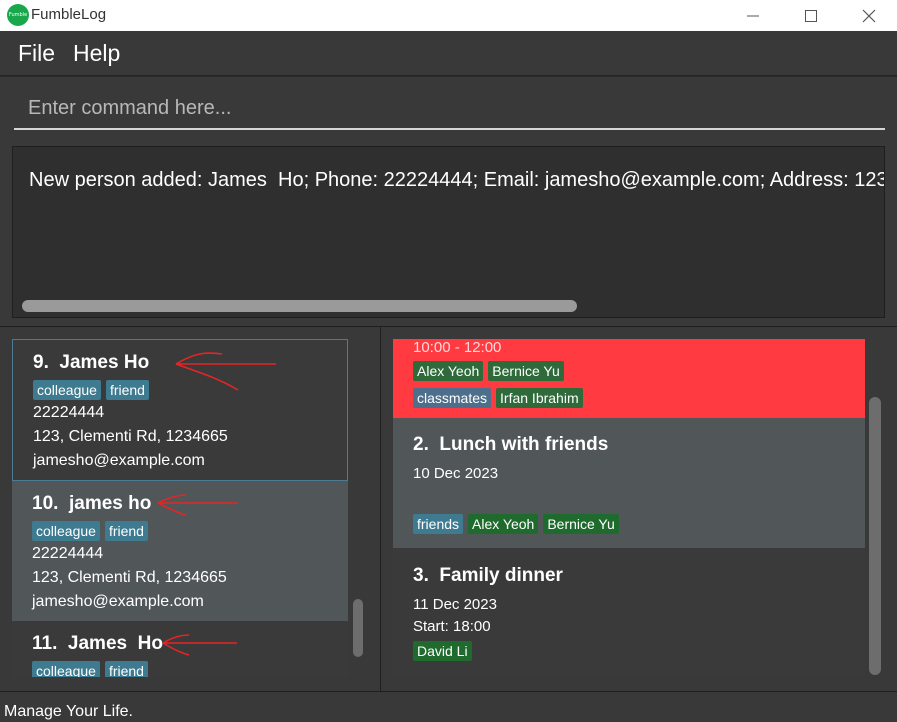  I want to click on status-message: Manage Your Life., so click(68, 711).